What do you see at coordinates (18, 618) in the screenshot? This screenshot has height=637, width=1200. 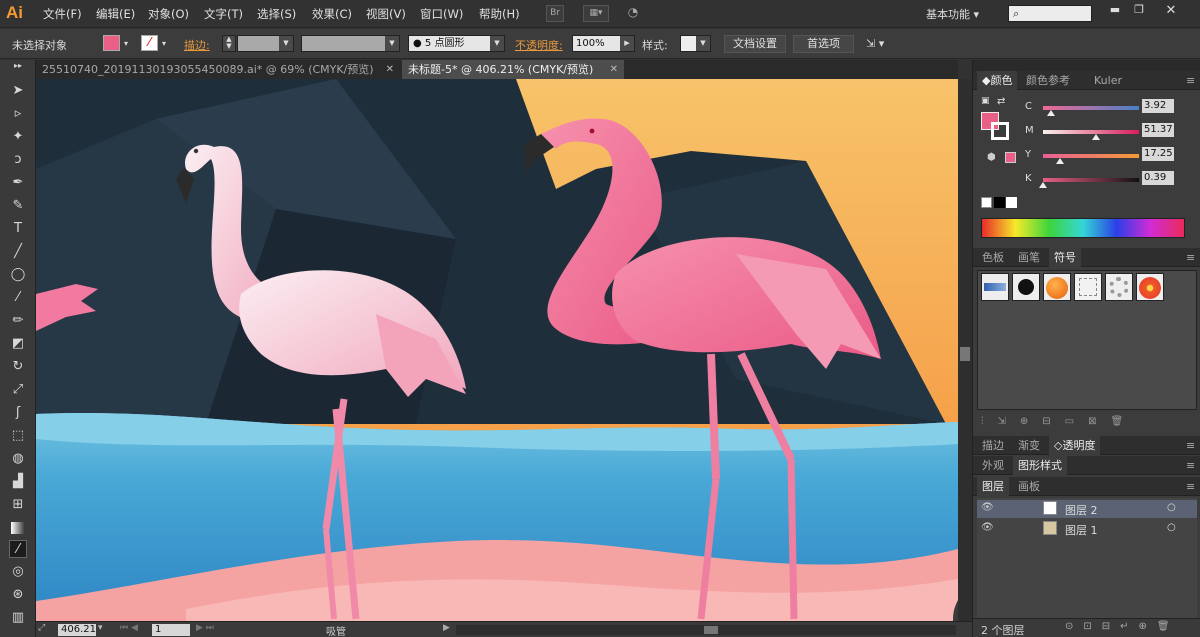 I see `column-graph-tool-icon: ▥` at bounding box center [18, 618].